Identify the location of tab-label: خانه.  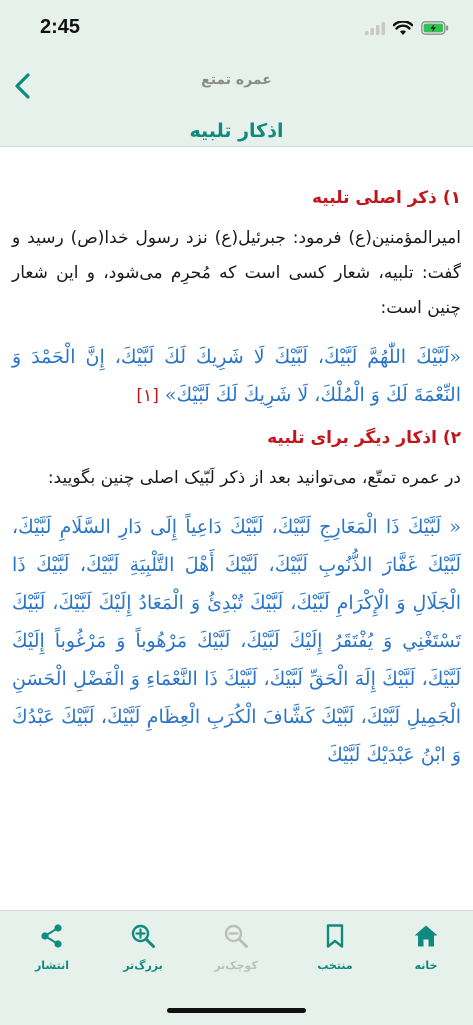
(426, 965).